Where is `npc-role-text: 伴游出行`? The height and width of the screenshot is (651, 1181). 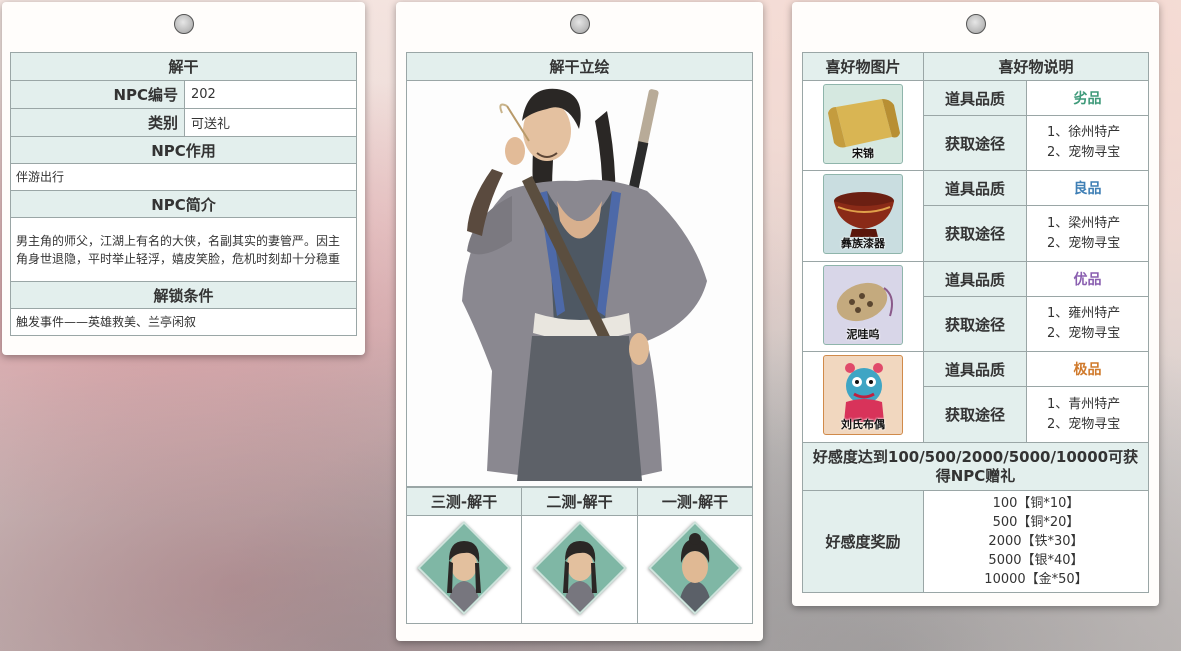 npc-role-text: 伴游出行 is located at coordinates (183, 177).